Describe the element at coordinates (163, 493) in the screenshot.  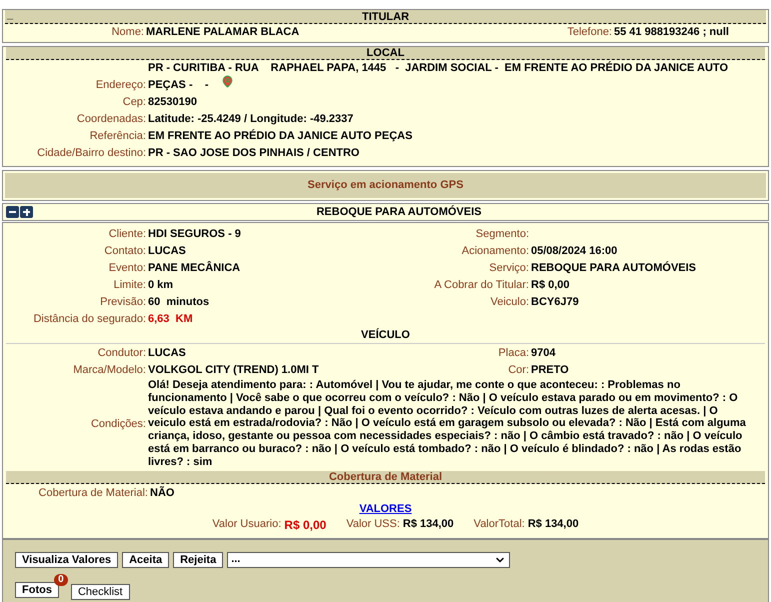
I see `field-value: NÃO` at that location.